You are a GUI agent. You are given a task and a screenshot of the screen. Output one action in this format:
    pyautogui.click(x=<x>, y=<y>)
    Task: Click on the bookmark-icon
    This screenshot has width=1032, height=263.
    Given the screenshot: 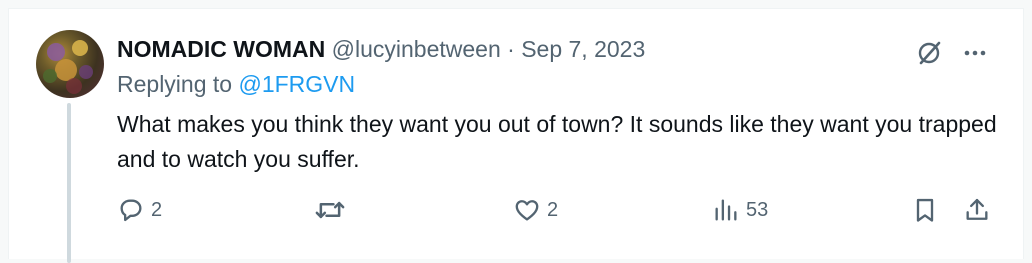 What is the action you would take?
    pyautogui.click(x=925, y=210)
    